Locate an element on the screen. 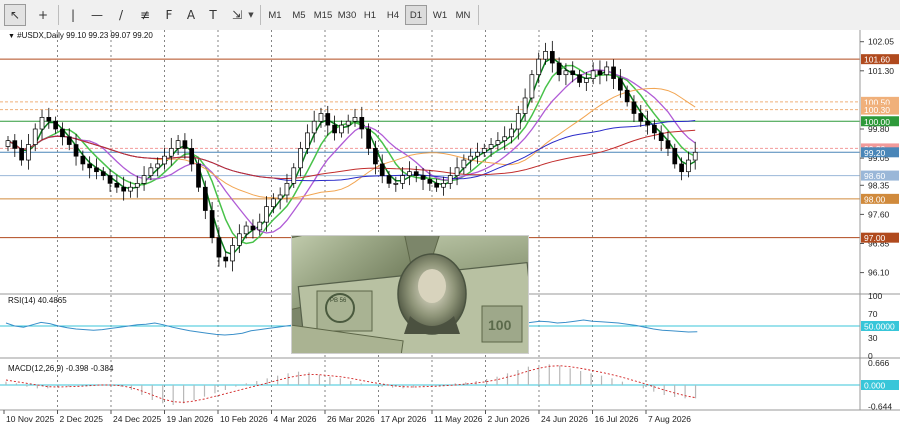 Image resolution: width=900 pixels, height=429 pixels. time-label: 7 Aug 2026 is located at coordinates (669, 419).